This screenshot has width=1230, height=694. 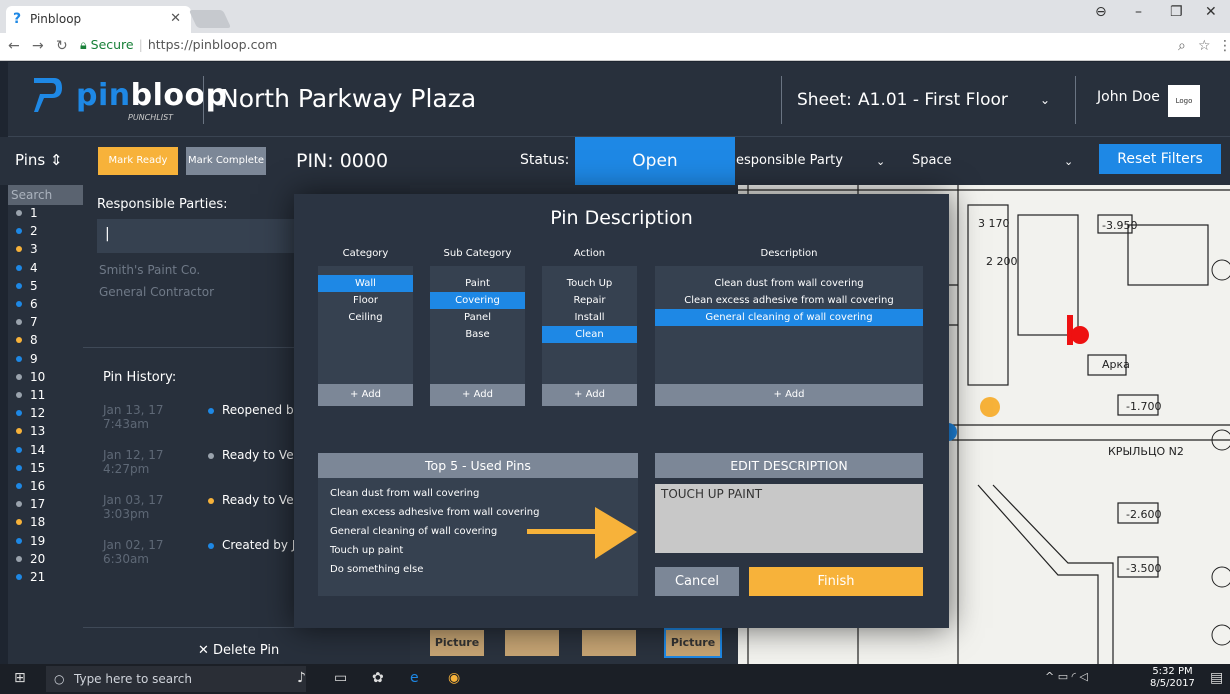 I want to click on secure-label: Secure, so click(x=112, y=44).